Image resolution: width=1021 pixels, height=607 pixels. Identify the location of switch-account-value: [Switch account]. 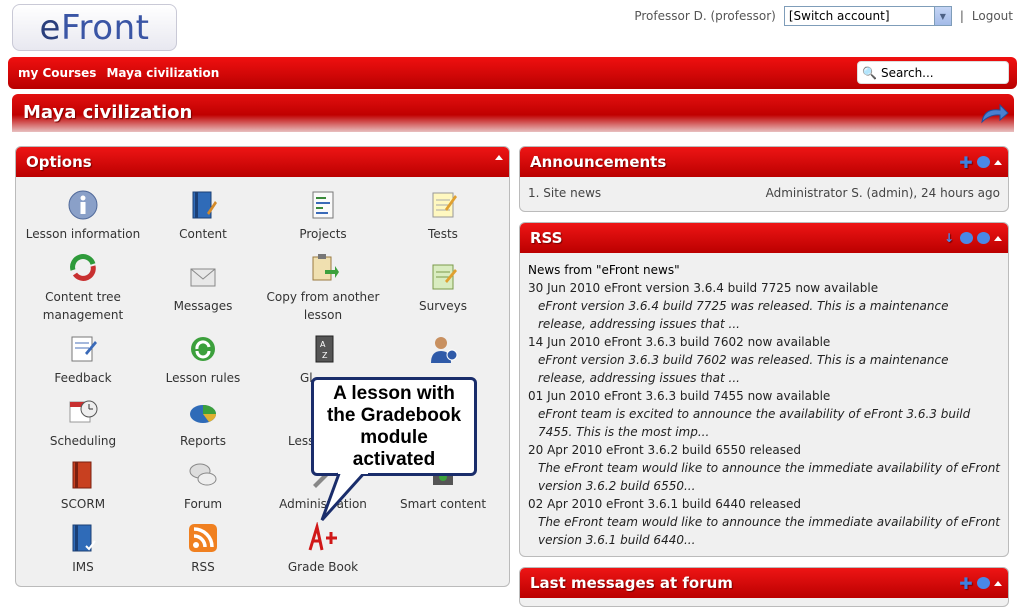
(839, 16).